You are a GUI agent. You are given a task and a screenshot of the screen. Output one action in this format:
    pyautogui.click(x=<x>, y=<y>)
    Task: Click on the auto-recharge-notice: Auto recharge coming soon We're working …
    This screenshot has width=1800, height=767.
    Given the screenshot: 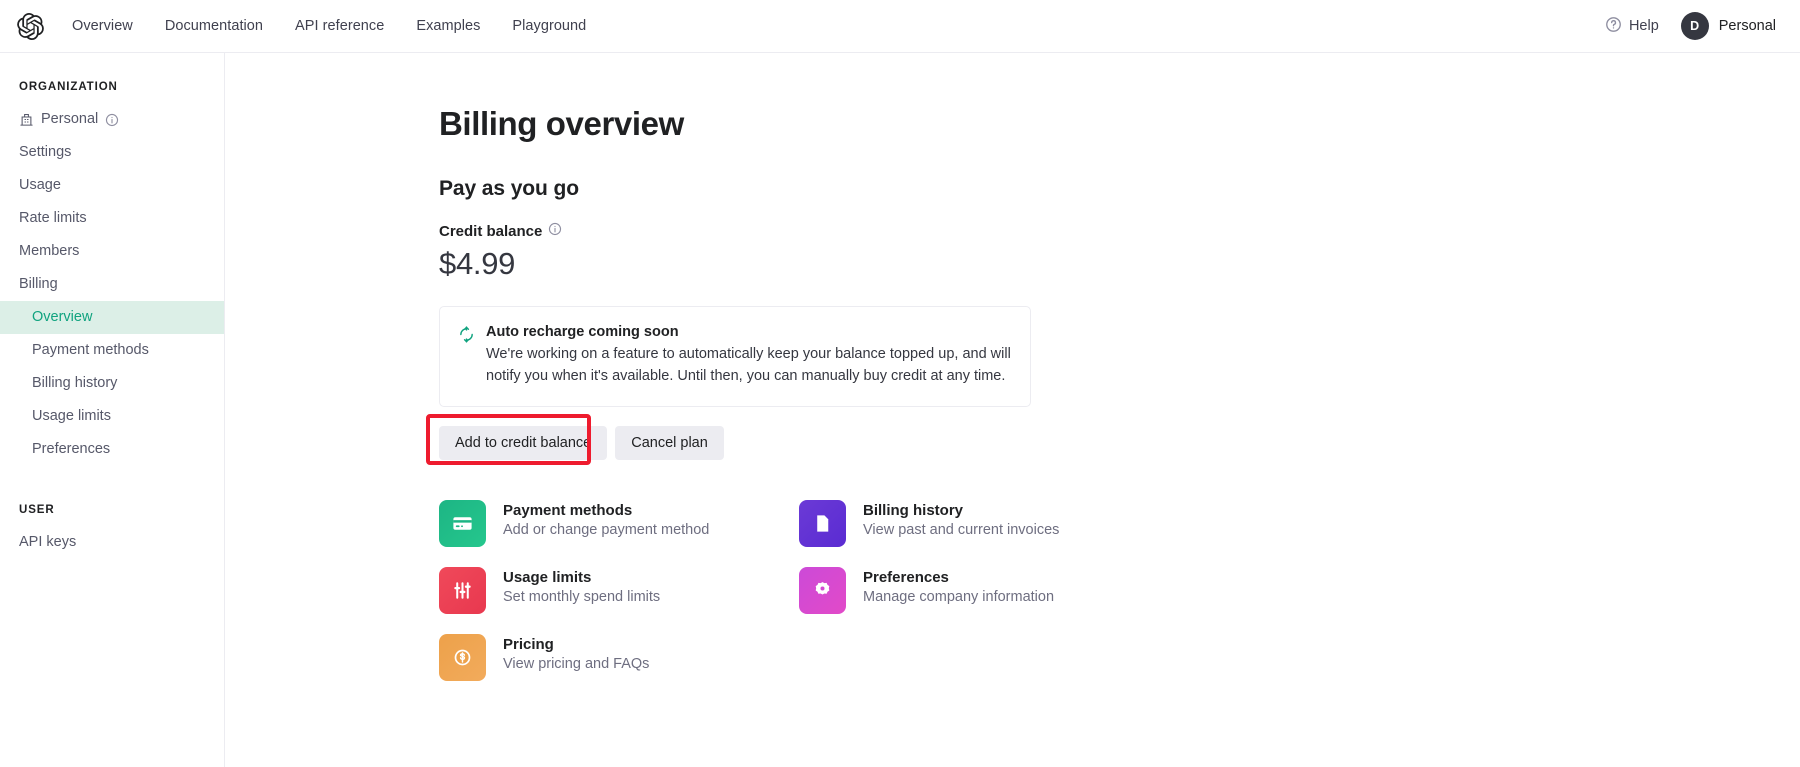 What is the action you would take?
    pyautogui.click(x=735, y=356)
    